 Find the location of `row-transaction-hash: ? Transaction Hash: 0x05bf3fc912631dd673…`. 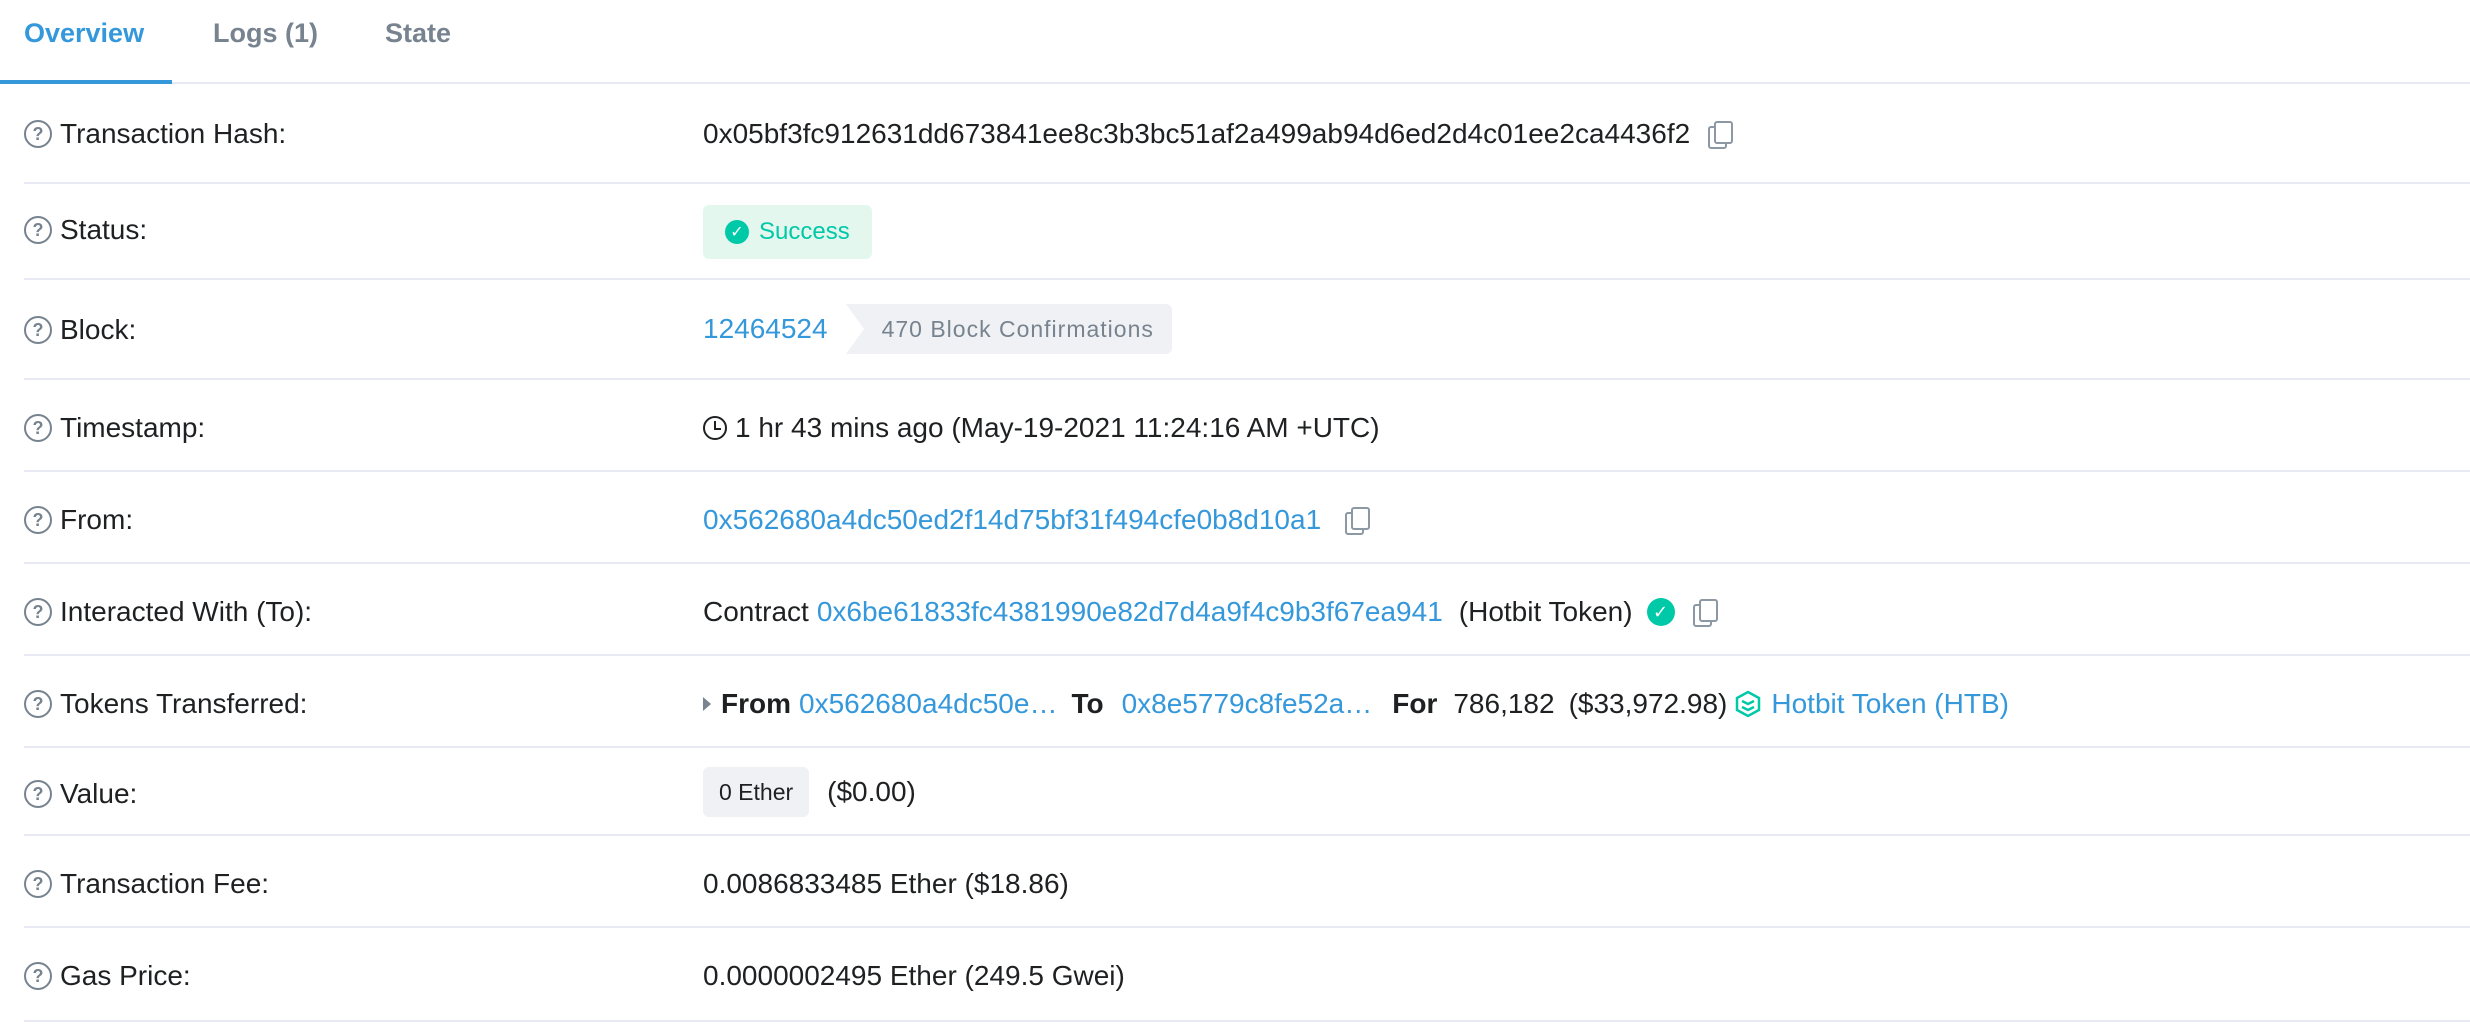

row-transaction-hash: ? Transaction Hash: 0x05bf3fc912631dd673… is located at coordinates (1247, 134).